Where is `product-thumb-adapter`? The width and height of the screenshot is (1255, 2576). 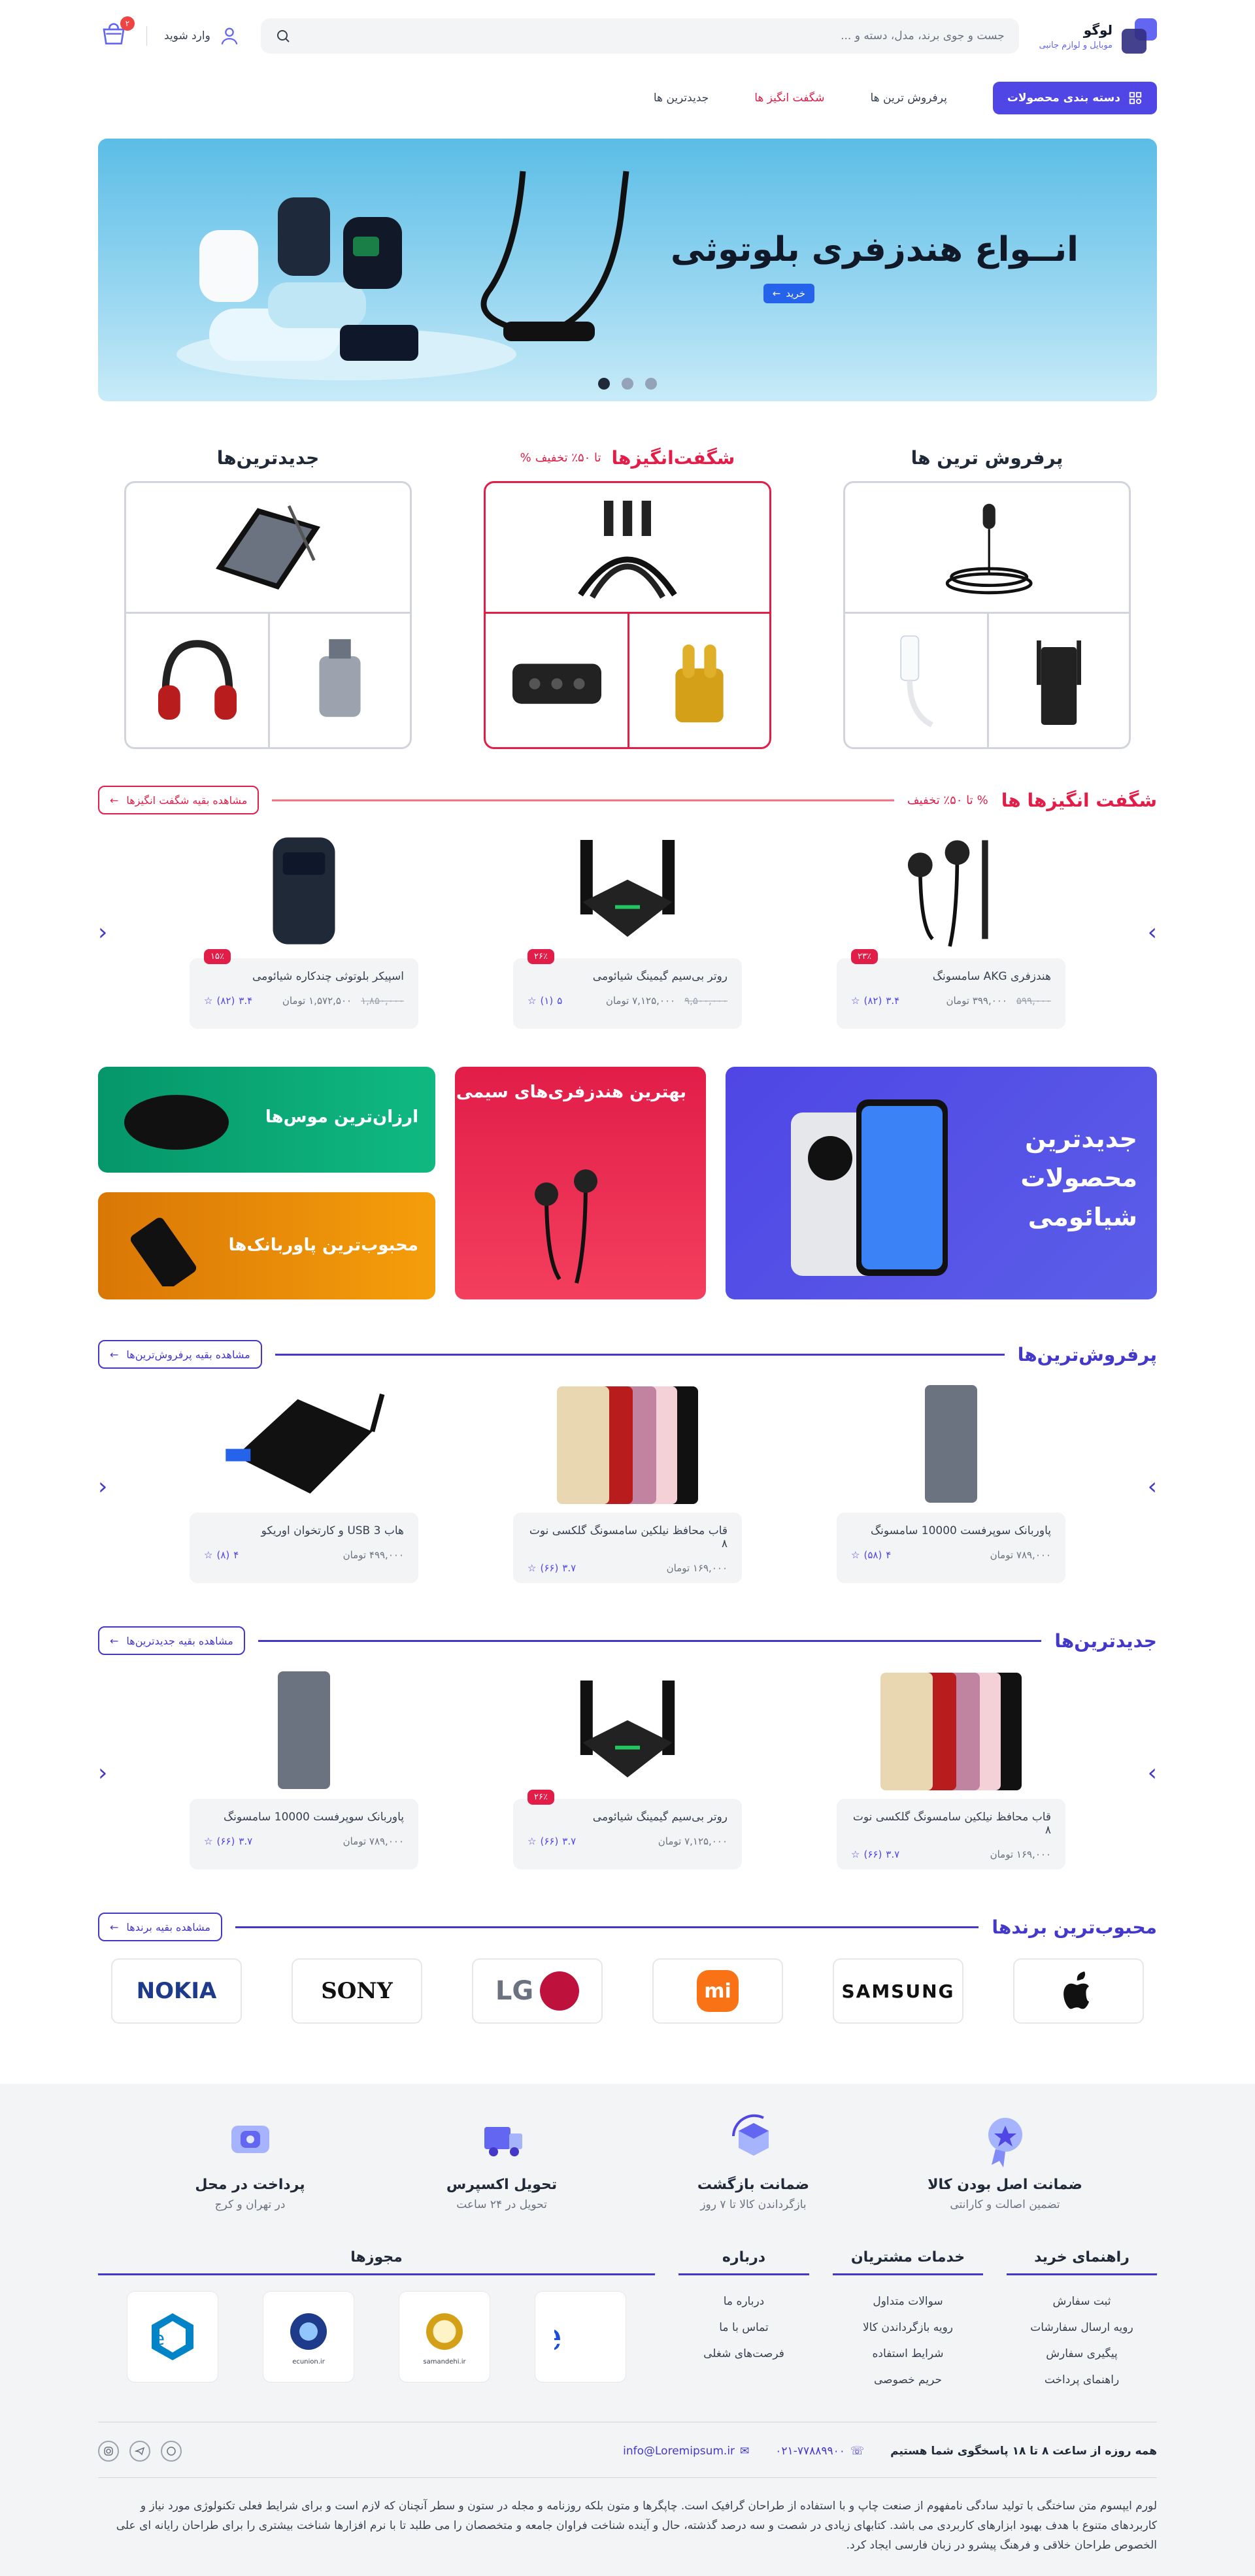 product-thumb-adapter is located at coordinates (916, 681).